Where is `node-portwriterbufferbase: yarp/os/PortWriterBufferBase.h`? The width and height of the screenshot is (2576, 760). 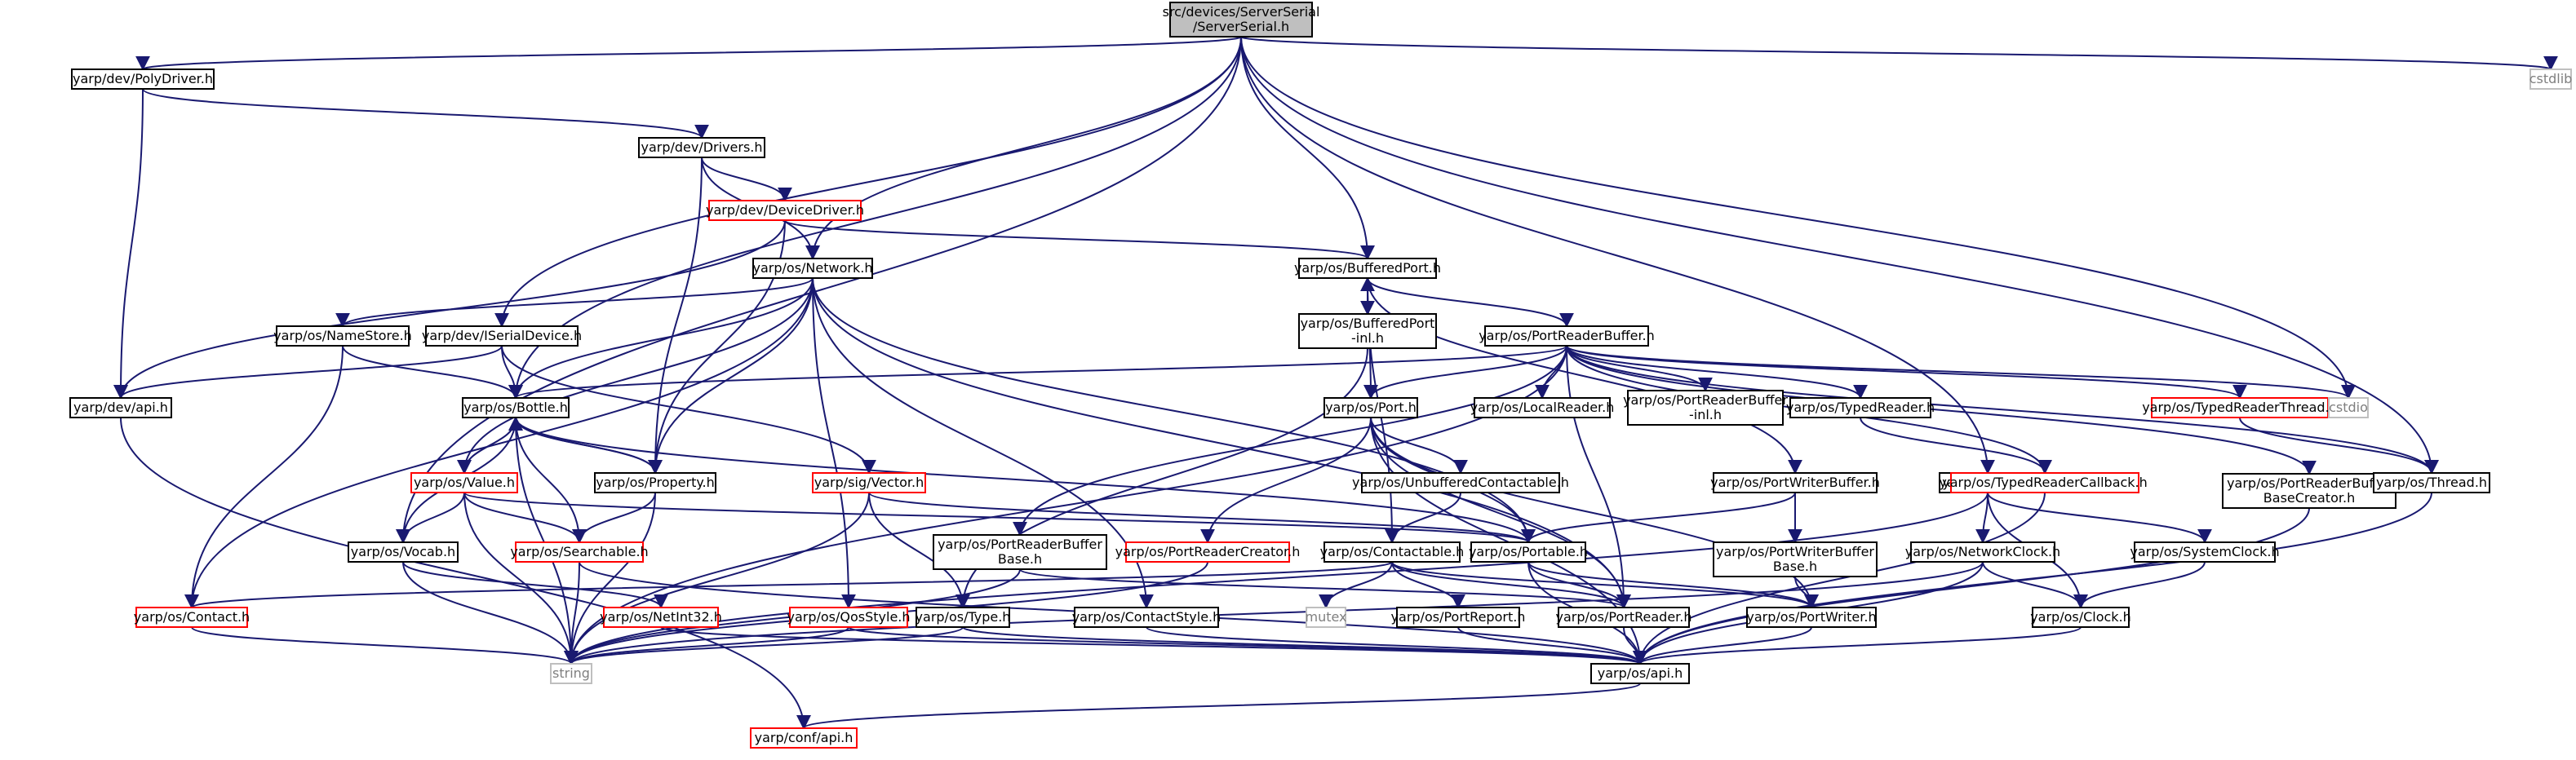 node-portwriterbufferbase: yarp/os/PortWriterBufferBase.h is located at coordinates (1795, 559).